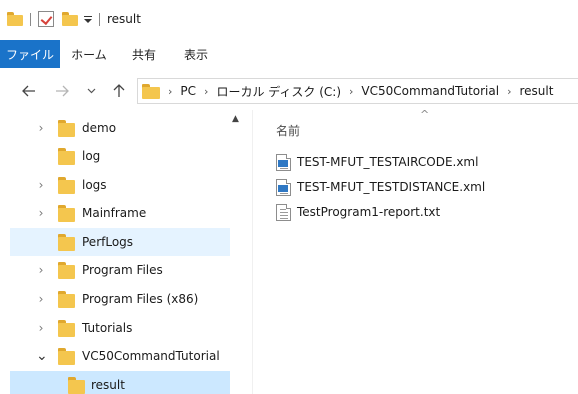 This screenshot has width=578, height=394. What do you see at coordinates (289, 54) in the screenshot?
I see `ribbon-tabs: ファイル ホーム 共有 表示` at bounding box center [289, 54].